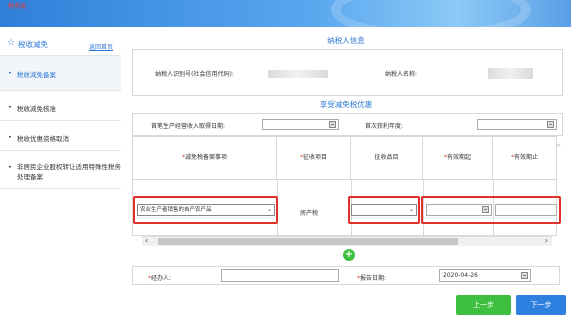 Image resolution: width=571 pixels, height=325 pixels. I want to click on taxpayer-name-label: 纳税人名称:, so click(401, 74).